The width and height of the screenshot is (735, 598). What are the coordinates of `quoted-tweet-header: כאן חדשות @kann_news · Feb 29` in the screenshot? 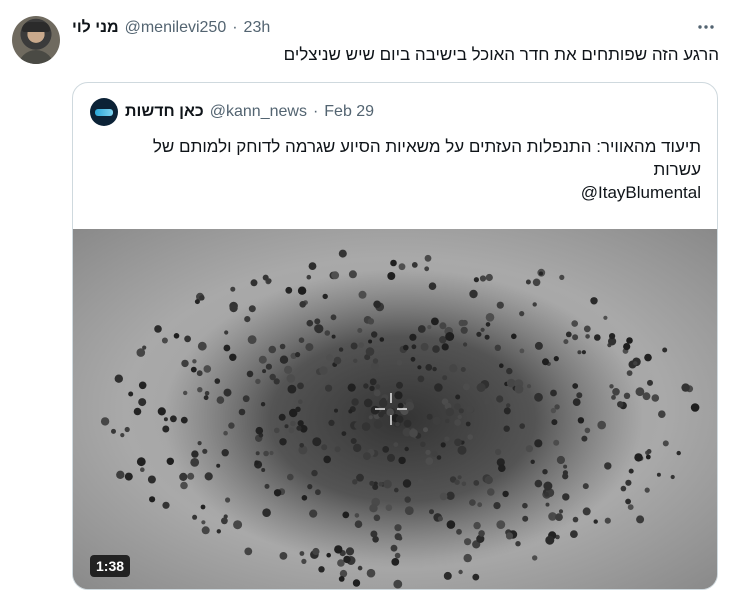 It's located at (249, 112).